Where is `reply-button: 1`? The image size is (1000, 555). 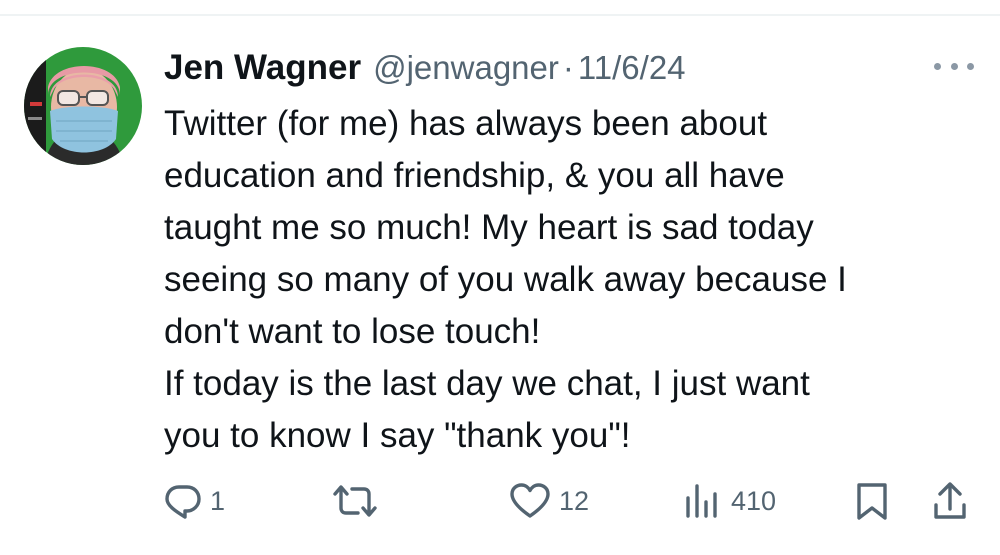
reply-button: 1 is located at coordinates (194, 501).